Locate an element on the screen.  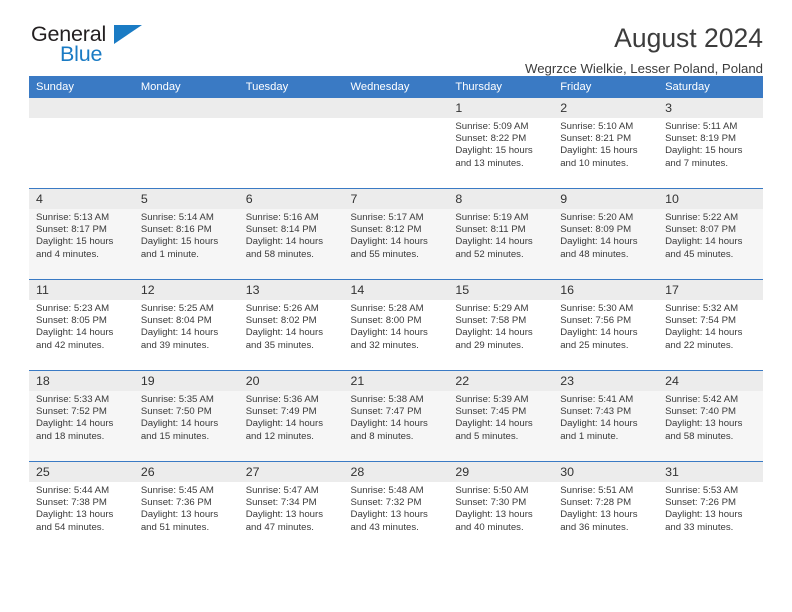
calendar-day-cell-empty is located at coordinates (396, 143).